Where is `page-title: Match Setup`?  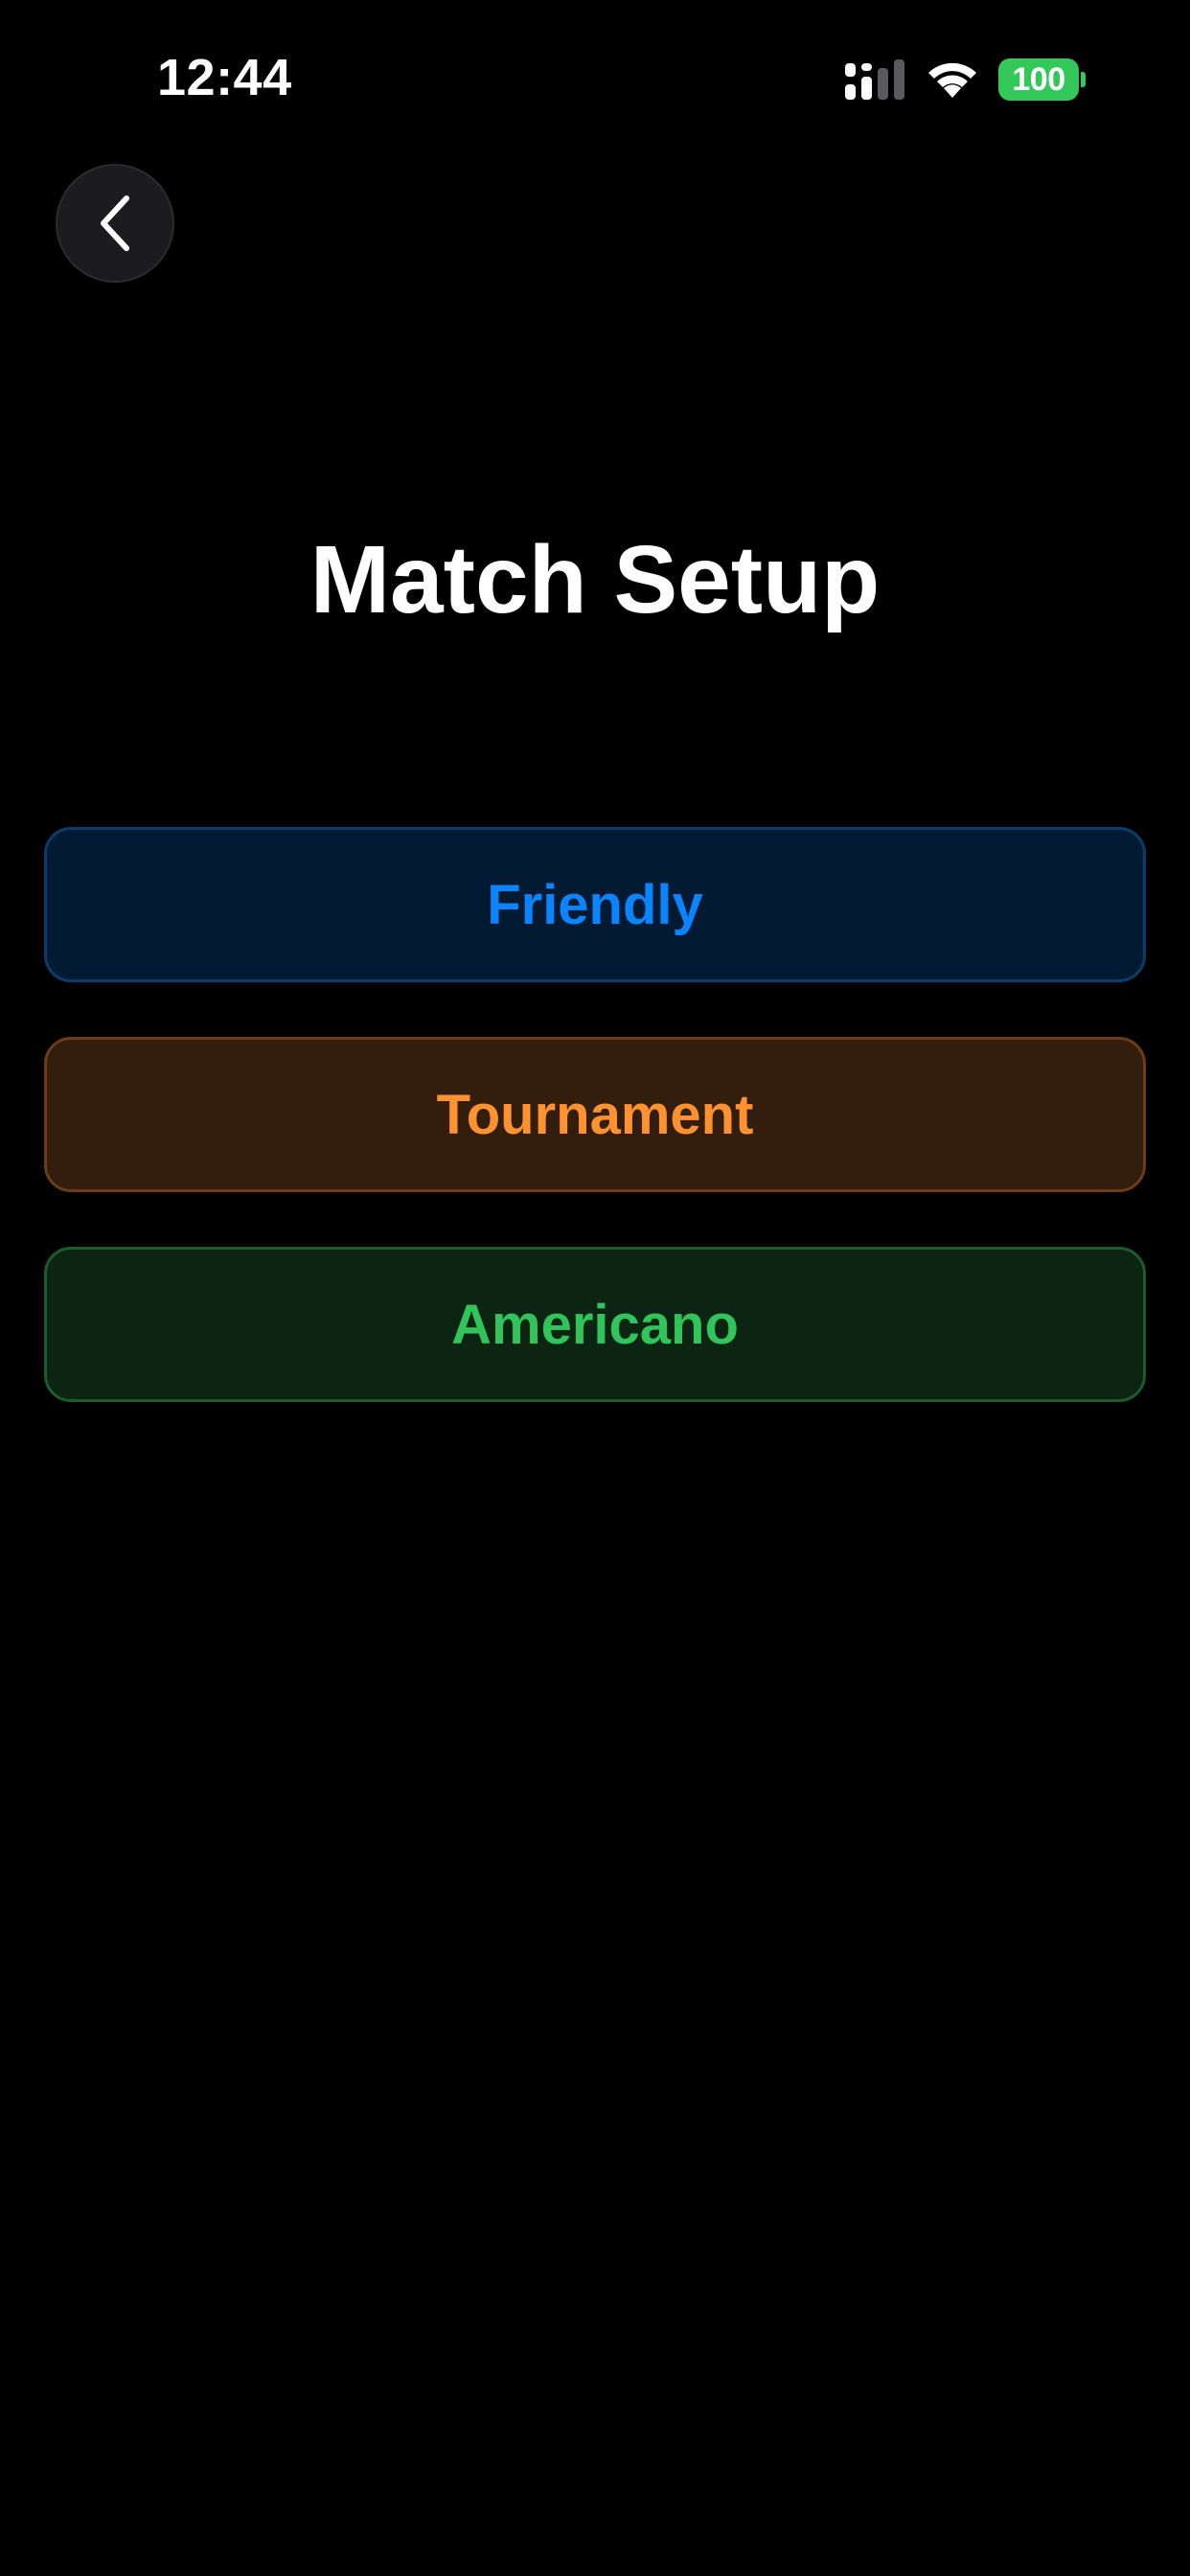
page-title: Match Setup is located at coordinates (595, 579).